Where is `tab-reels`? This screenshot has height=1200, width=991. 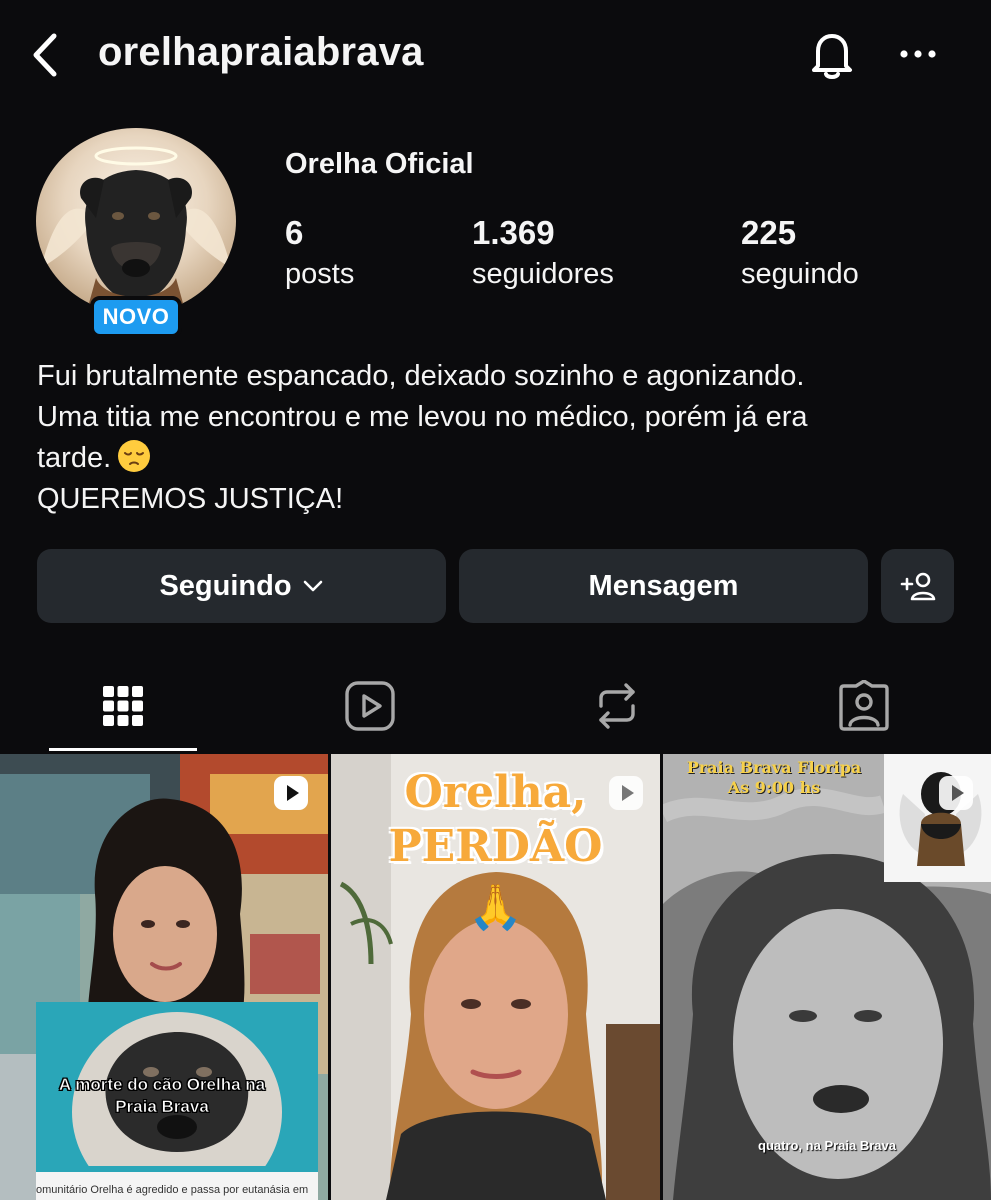 tab-reels is located at coordinates (370, 706).